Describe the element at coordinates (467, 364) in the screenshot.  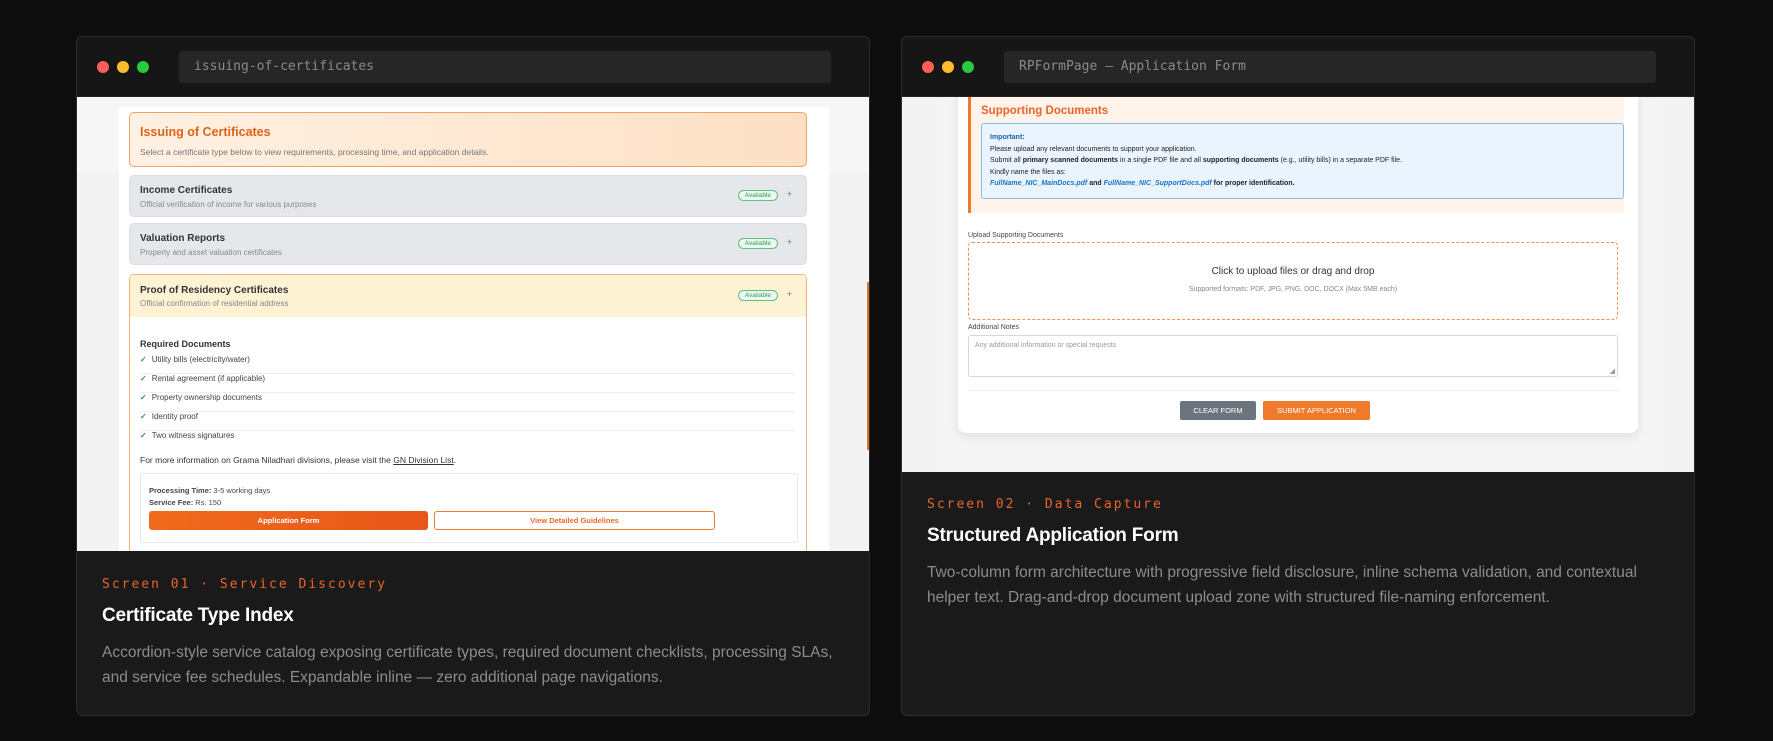
I see `list-item: ✓ Utility bills (electricity/water)` at that location.